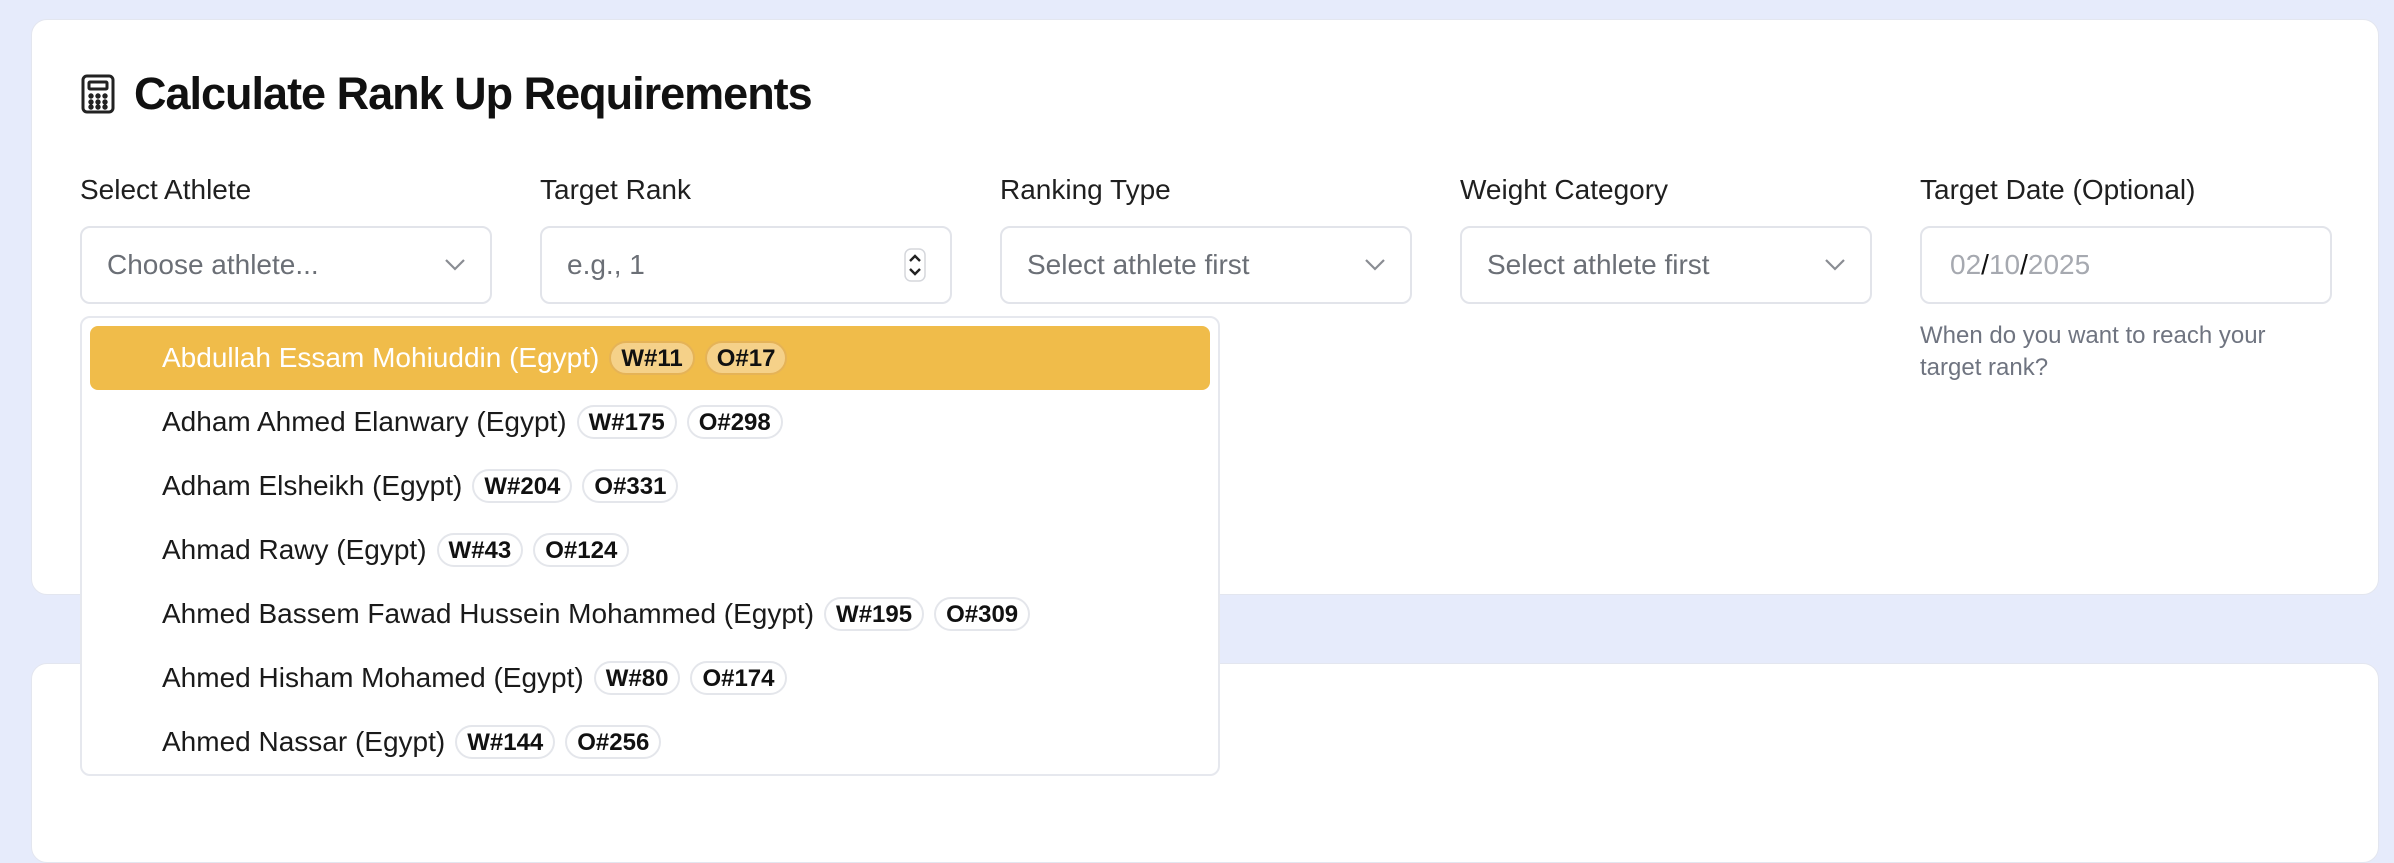 The width and height of the screenshot is (2394, 863). I want to click on calculator-icon, so click(98, 94).